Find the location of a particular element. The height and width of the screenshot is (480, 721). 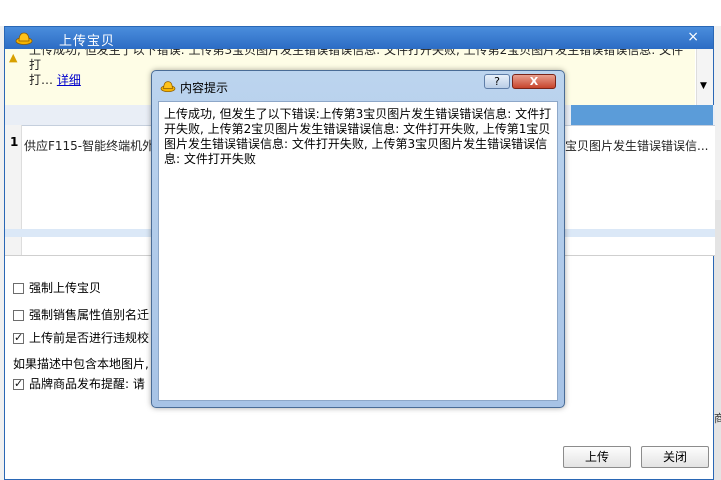

check-violation-option: 上传前是否进行违规校 is located at coordinates (81, 337).